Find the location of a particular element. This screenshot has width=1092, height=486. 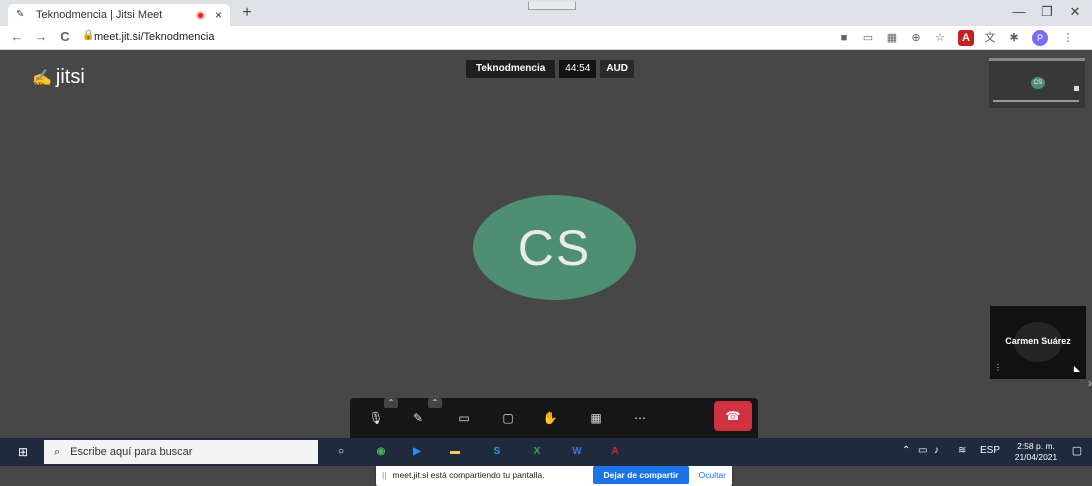

profile-avatar: P is located at coordinates (1040, 38).